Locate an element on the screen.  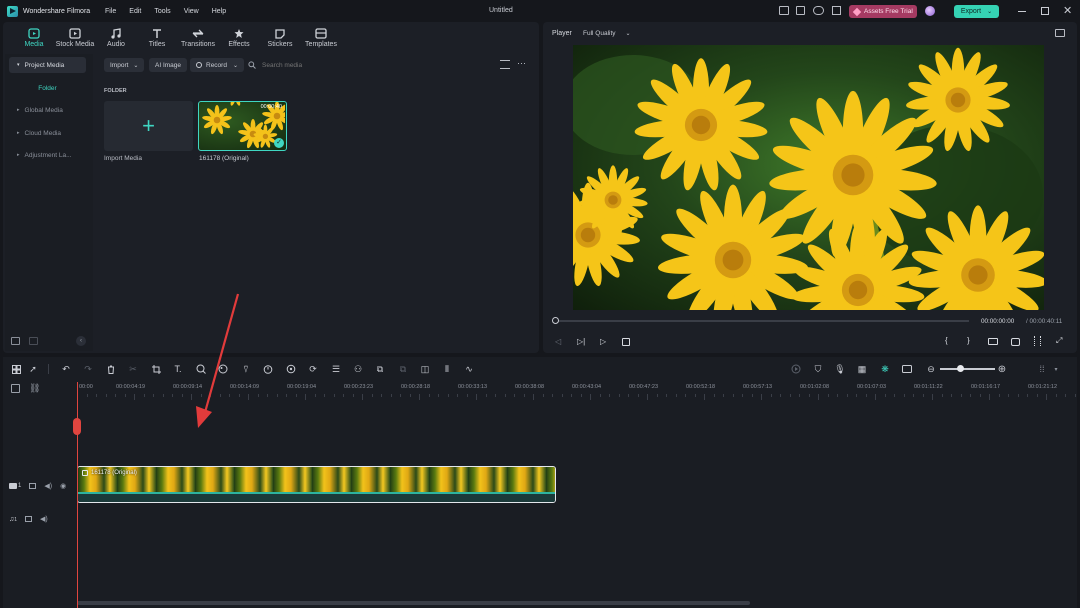
layout-icon is located at coordinates (784, 10).